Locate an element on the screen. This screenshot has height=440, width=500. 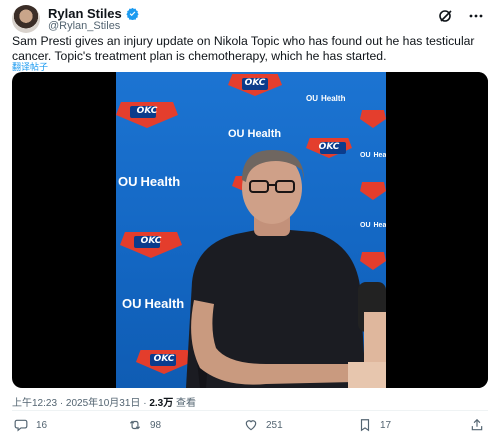
share-button is located at coordinates (477, 425).